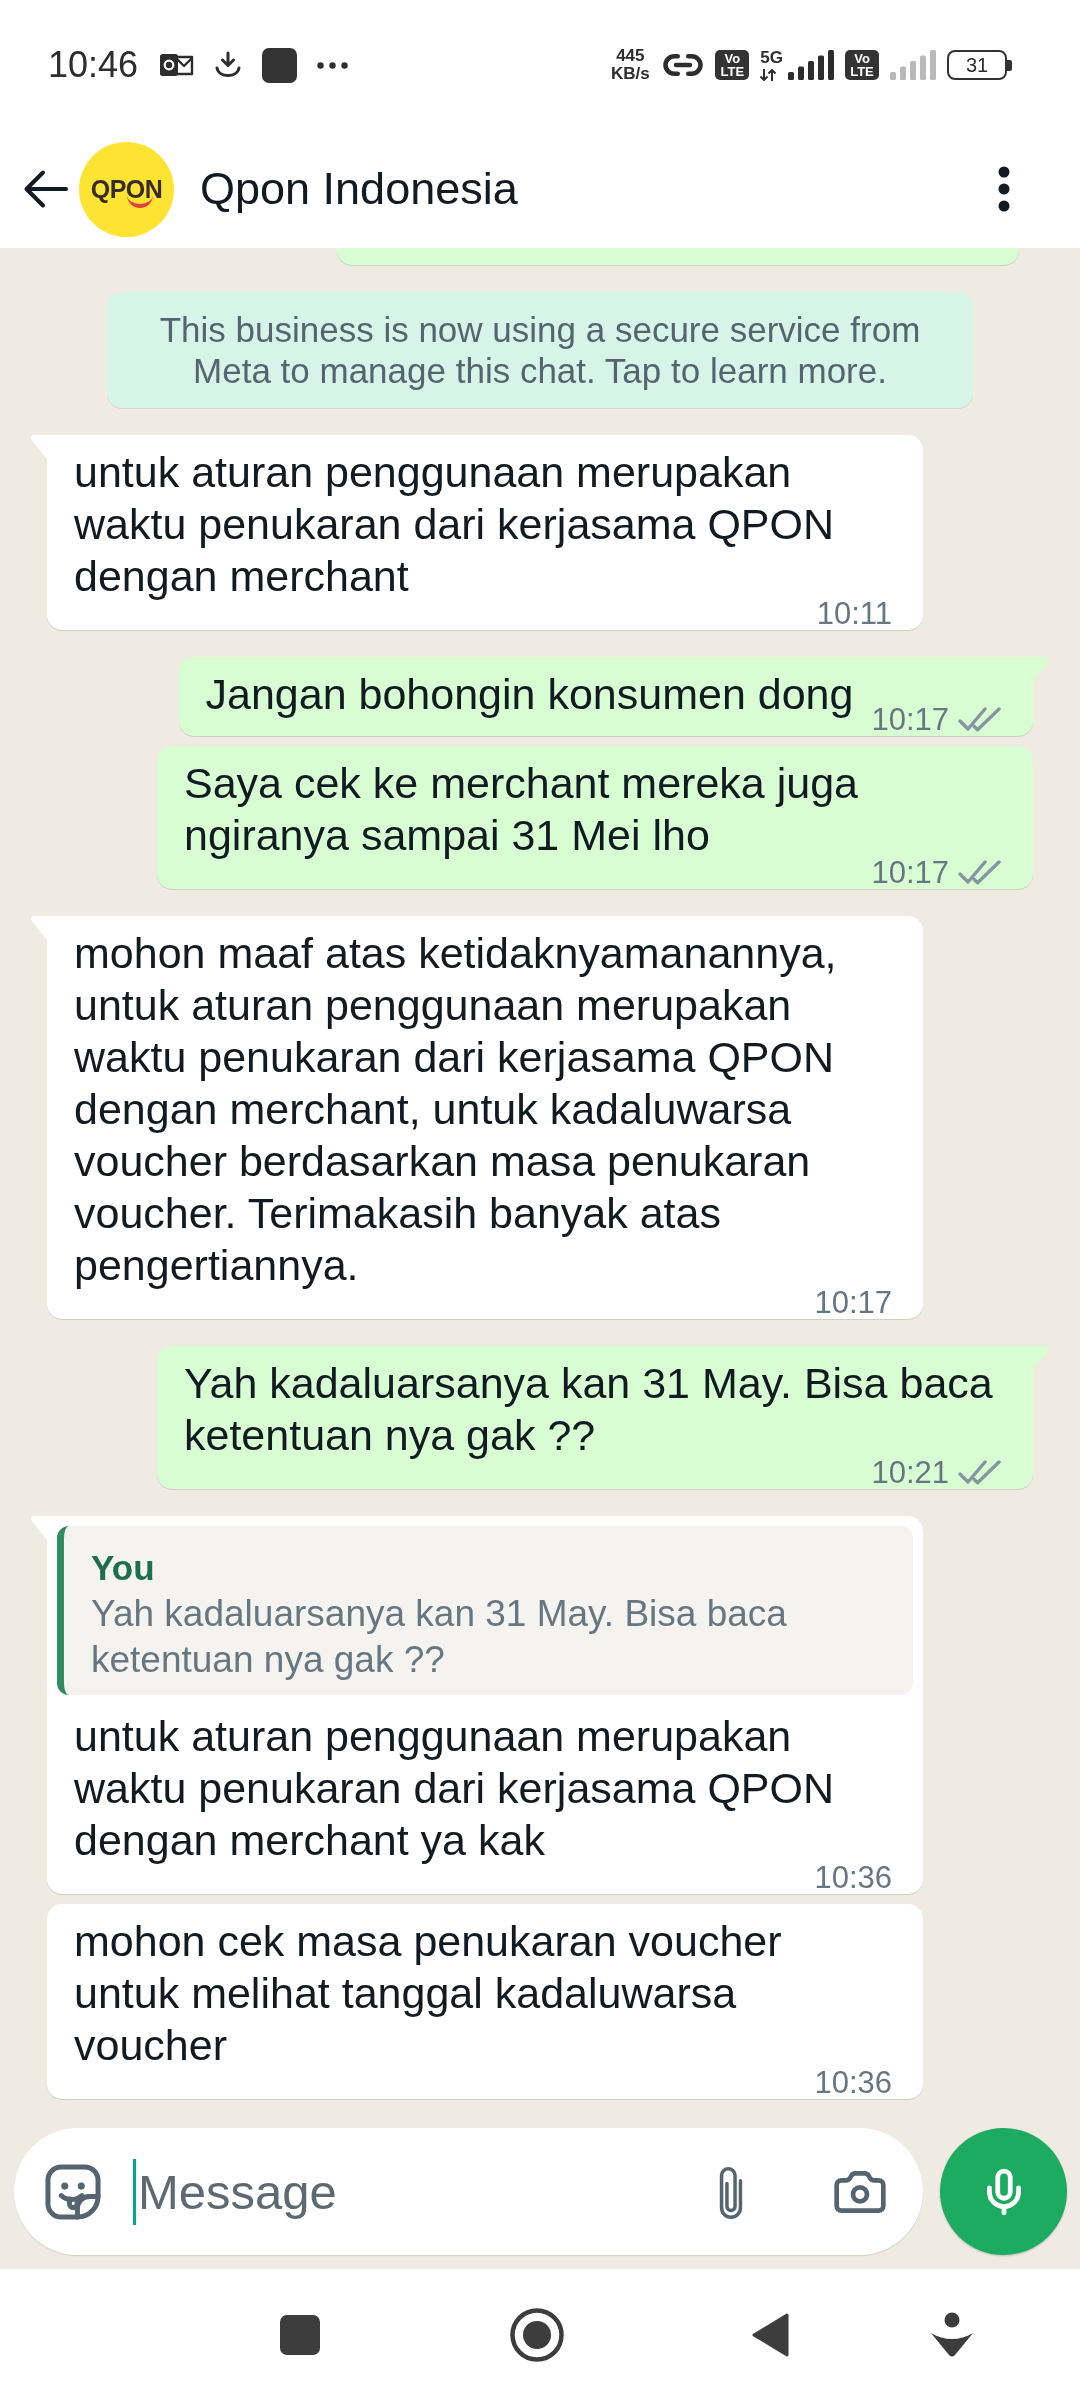 This screenshot has height=2400, width=1080. Describe the element at coordinates (529, 694) in the screenshot. I see `message-text: Jangan bohongin konsumen dong` at that location.